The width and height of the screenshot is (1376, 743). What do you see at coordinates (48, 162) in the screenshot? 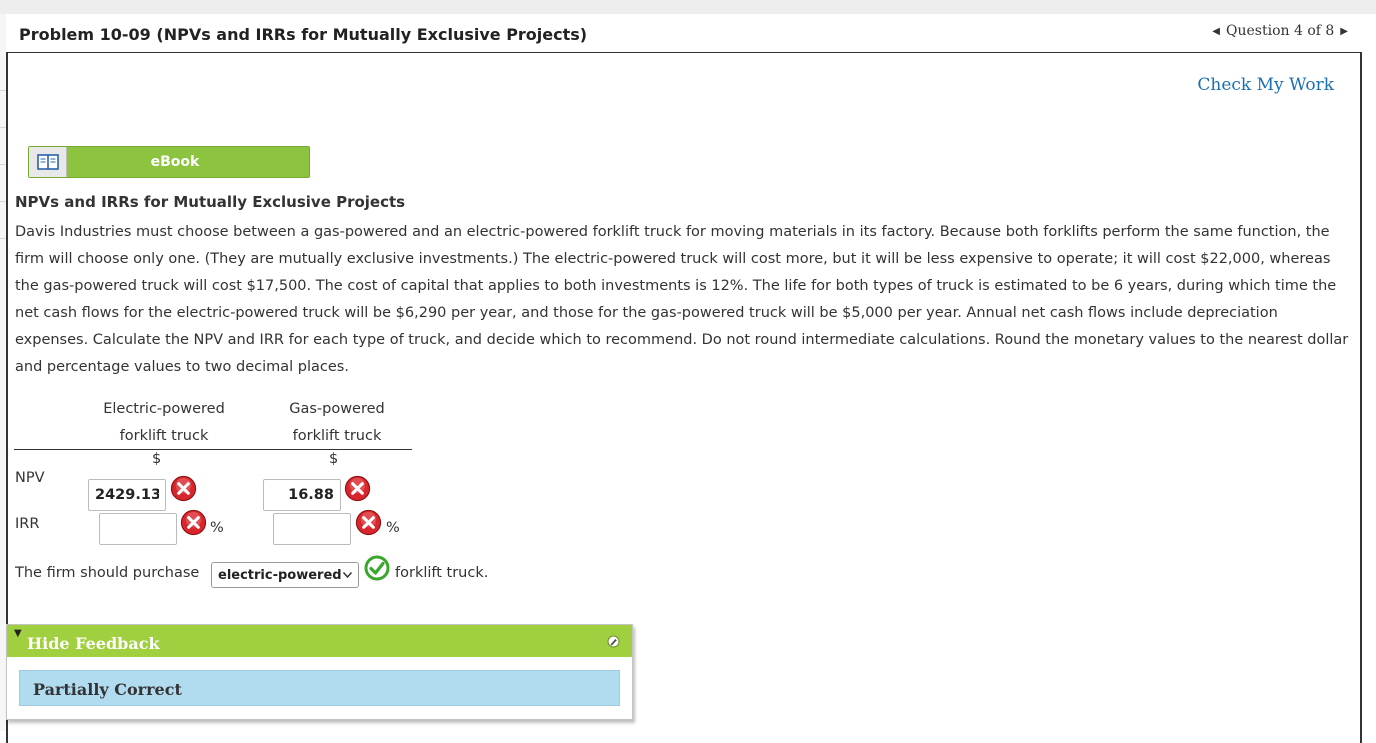
I see `open-book-icon` at bounding box center [48, 162].